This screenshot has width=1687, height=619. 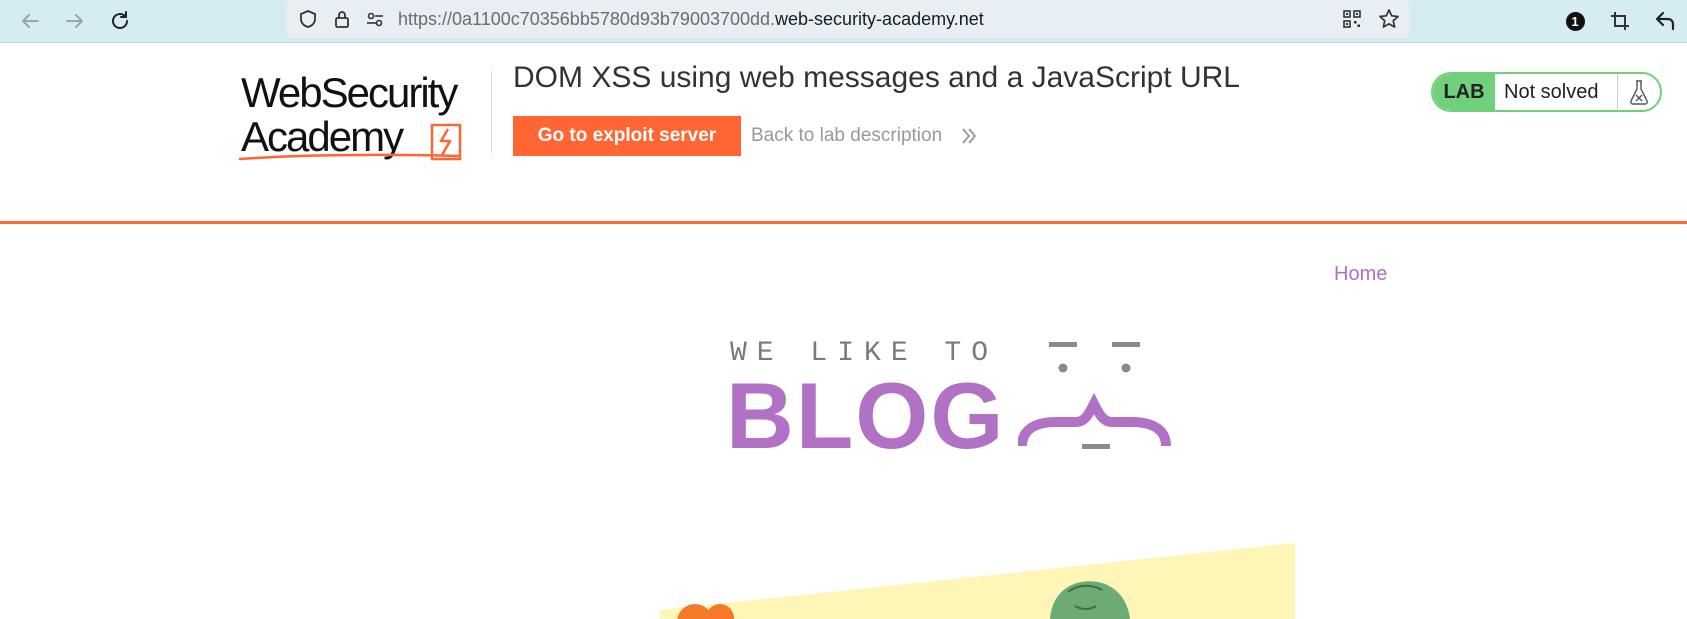 What do you see at coordinates (1360, 274) in the screenshot?
I see `nav-home-link: Home` at bounding box center [1360, 274].